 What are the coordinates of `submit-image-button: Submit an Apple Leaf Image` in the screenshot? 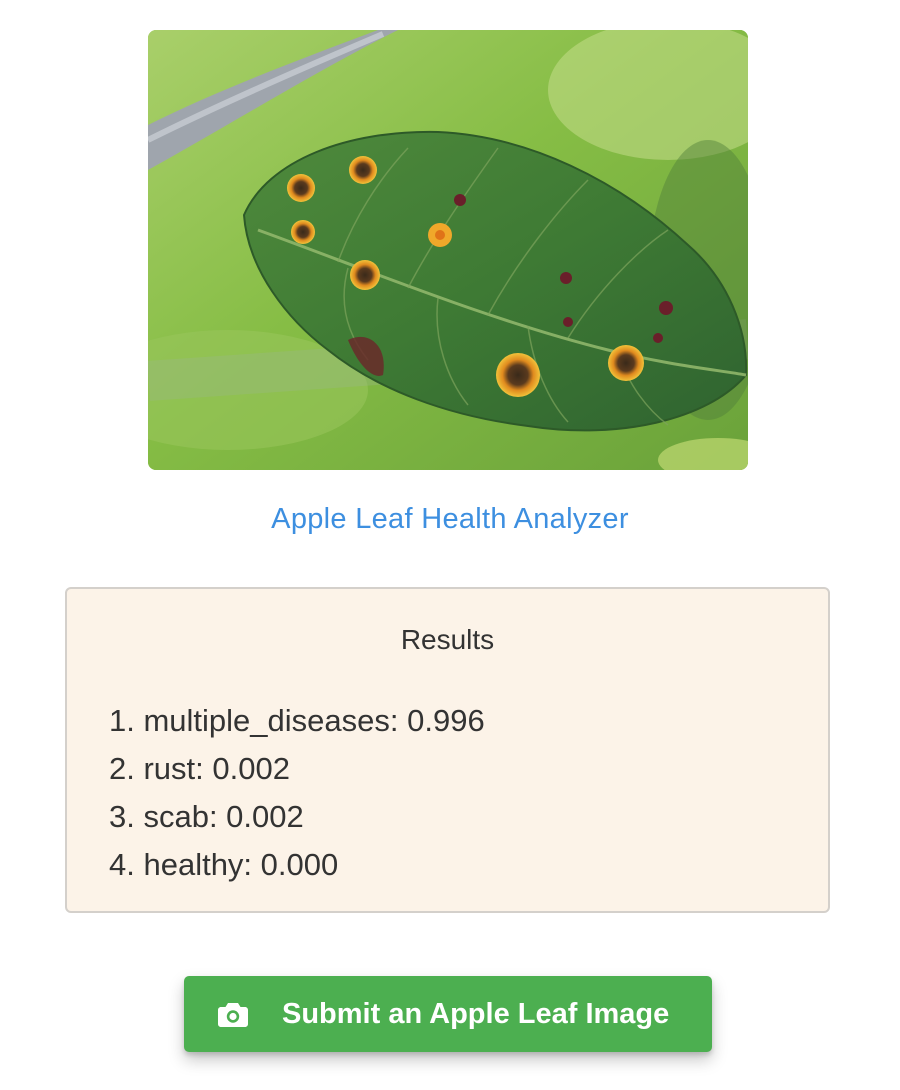 It's located at (448, 1014).